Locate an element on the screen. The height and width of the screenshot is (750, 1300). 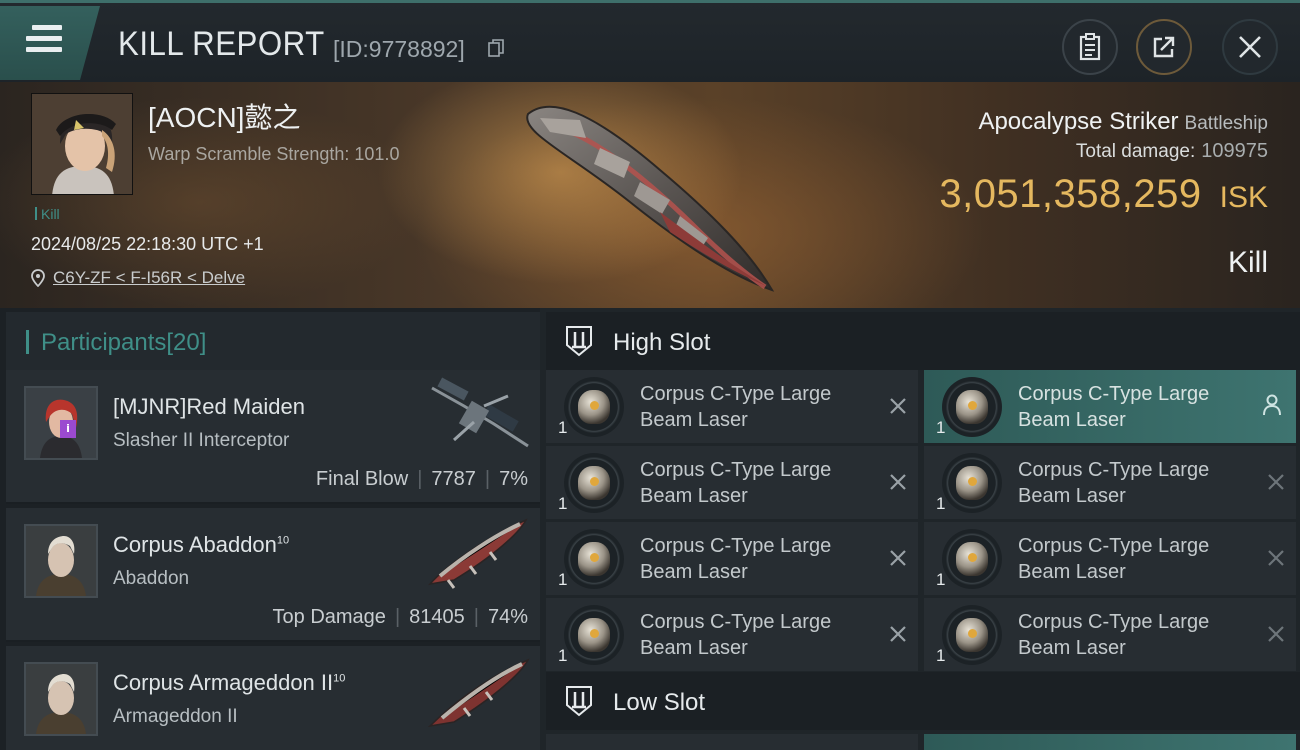
victim-ship-image is located at coordinates (650, 198).